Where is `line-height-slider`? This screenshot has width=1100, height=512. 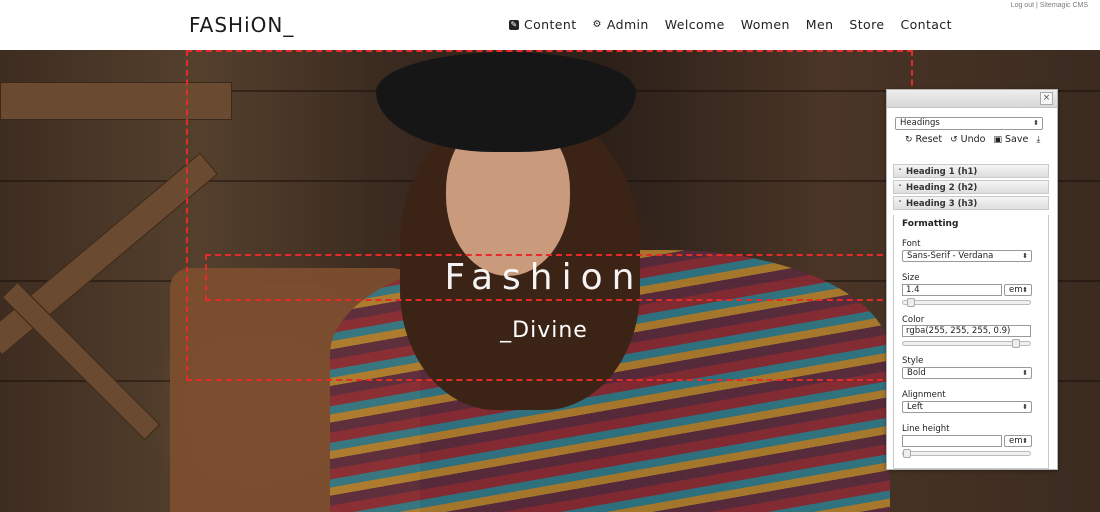 line-height-slider is located at coordinates (966, 453).